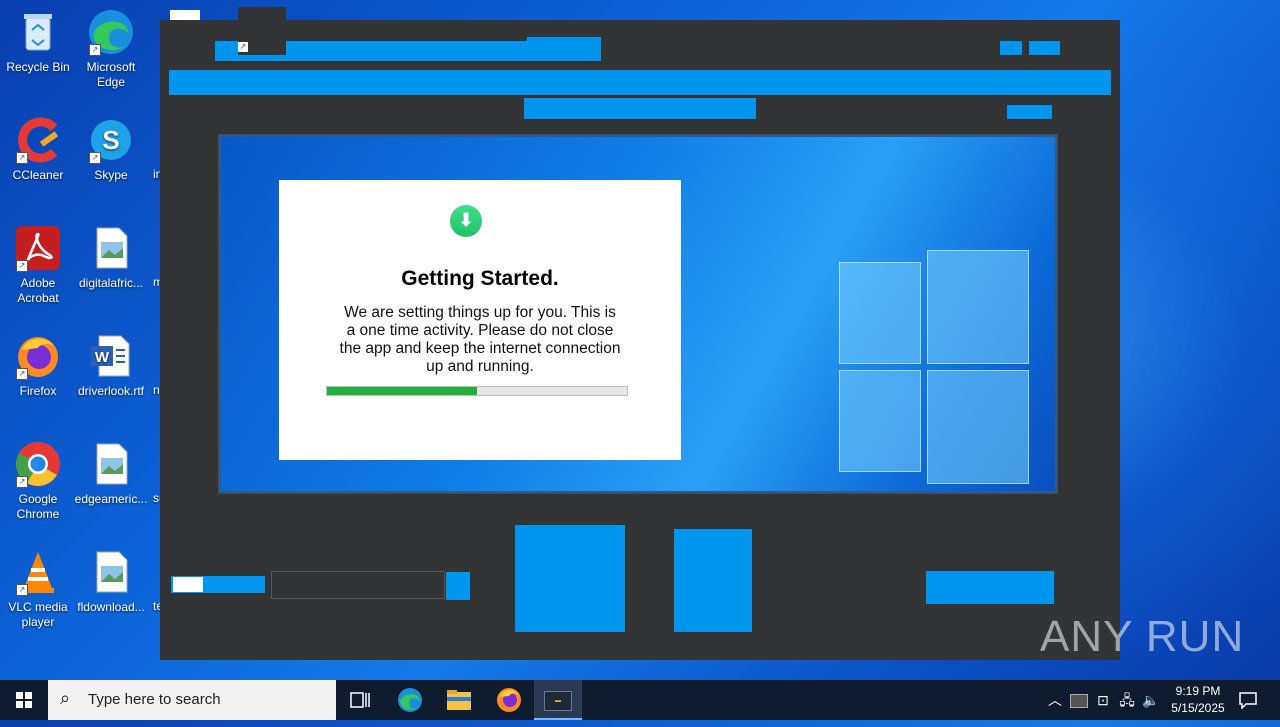  I want to click on svg-text: S, so click(110, 140).